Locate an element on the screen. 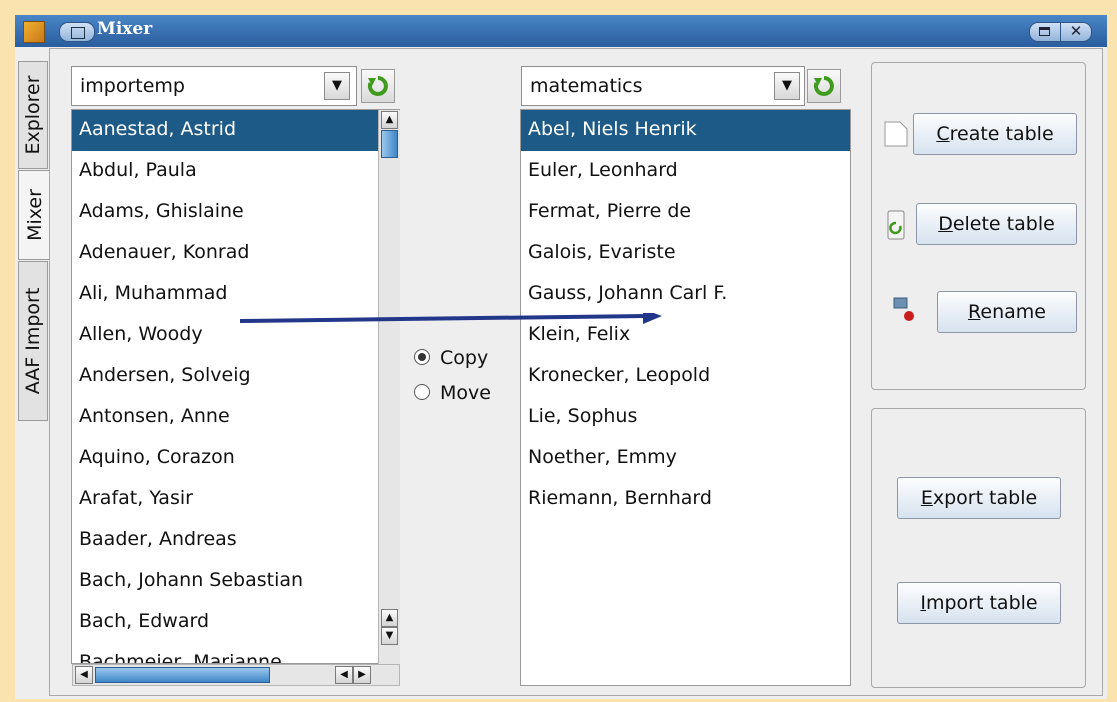 This screenshot has height=702, width=1117. window-menu-button is located at coordinates (77, 32).